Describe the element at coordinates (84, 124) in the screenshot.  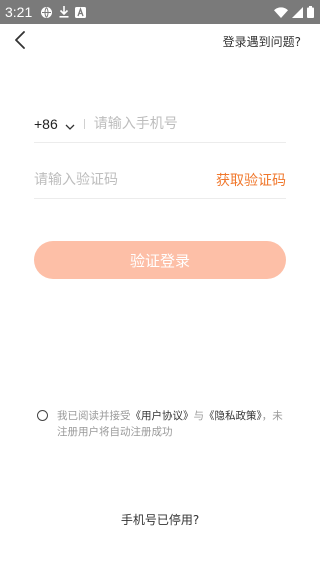
I see `field-divider` at that location.